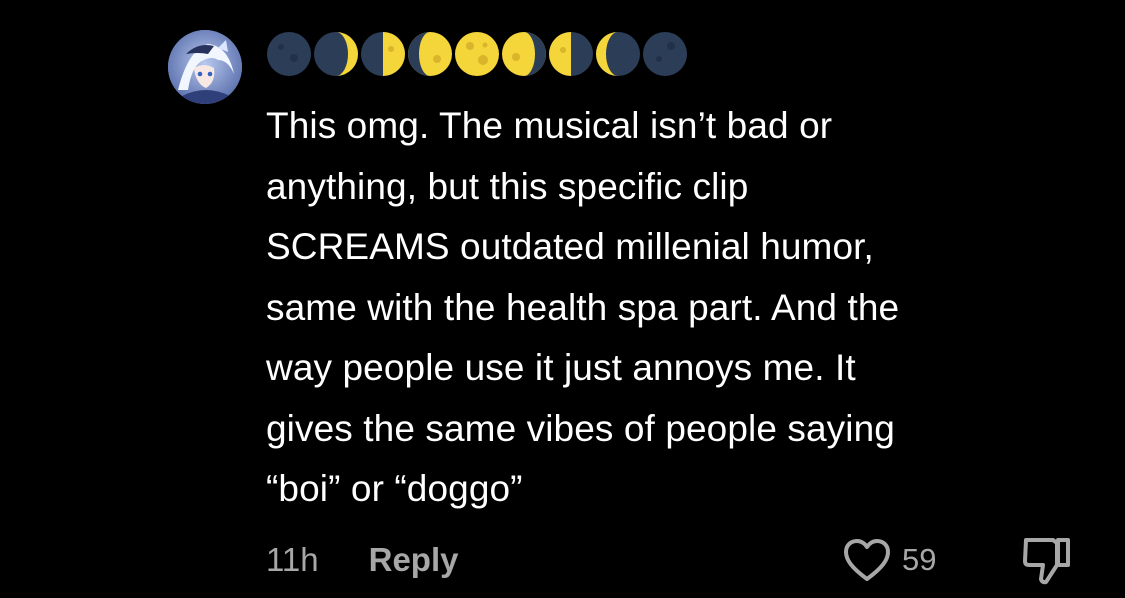 The height and width of the screenshot is (598, 1125). What do you see at coordinates (362, 560) in the screenshot?
I see `comment-meta: 11h Reply` at bounding box center [362, 560].